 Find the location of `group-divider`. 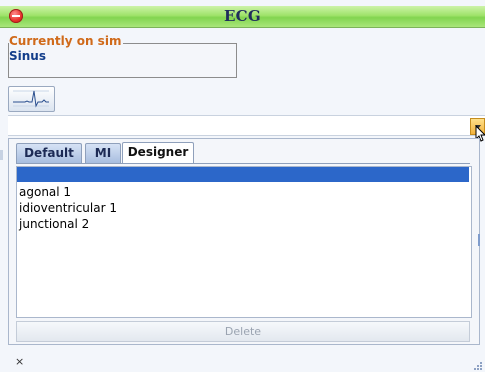

group-divider is located at coordinates (177, 43).